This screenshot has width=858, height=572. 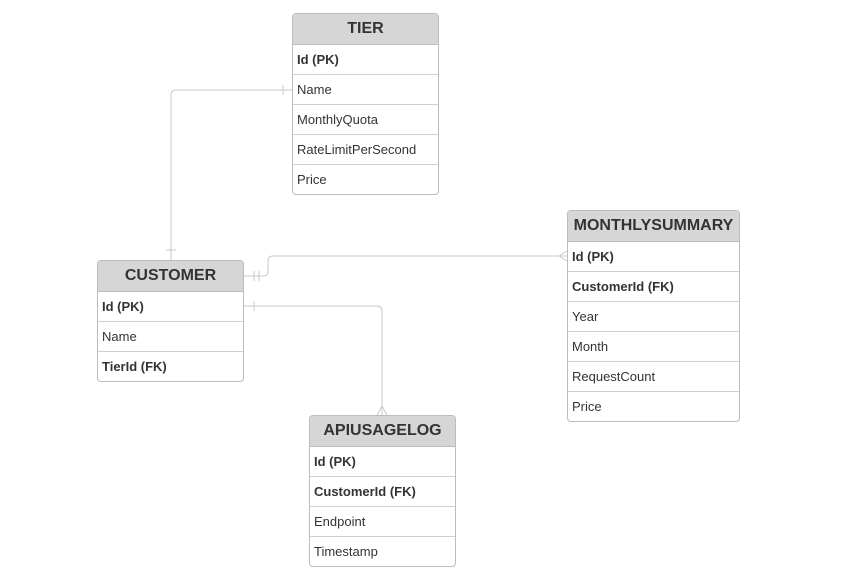 I want to click on entity-attribute: TierId (FK), so click(x=134, y=366).